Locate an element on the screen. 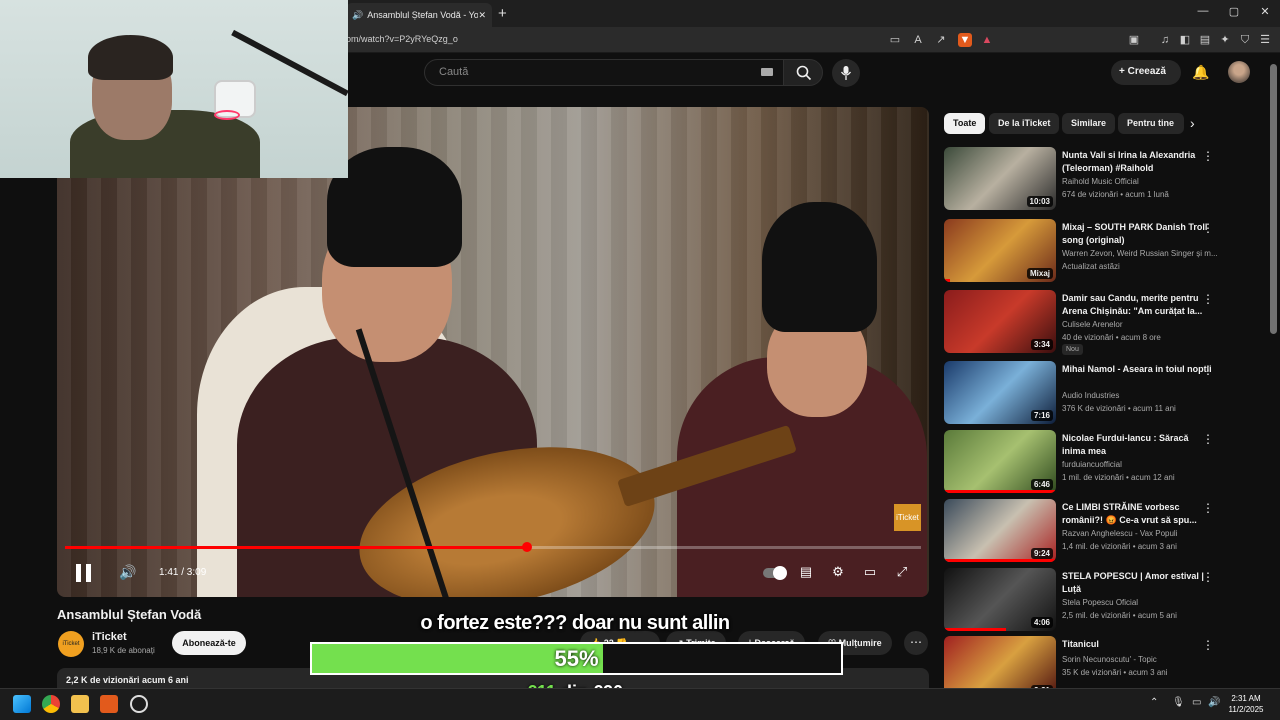 The image size is (1280, 720). recommendation-thumbnail: Mixaj is located at coordinates (1000, 250).